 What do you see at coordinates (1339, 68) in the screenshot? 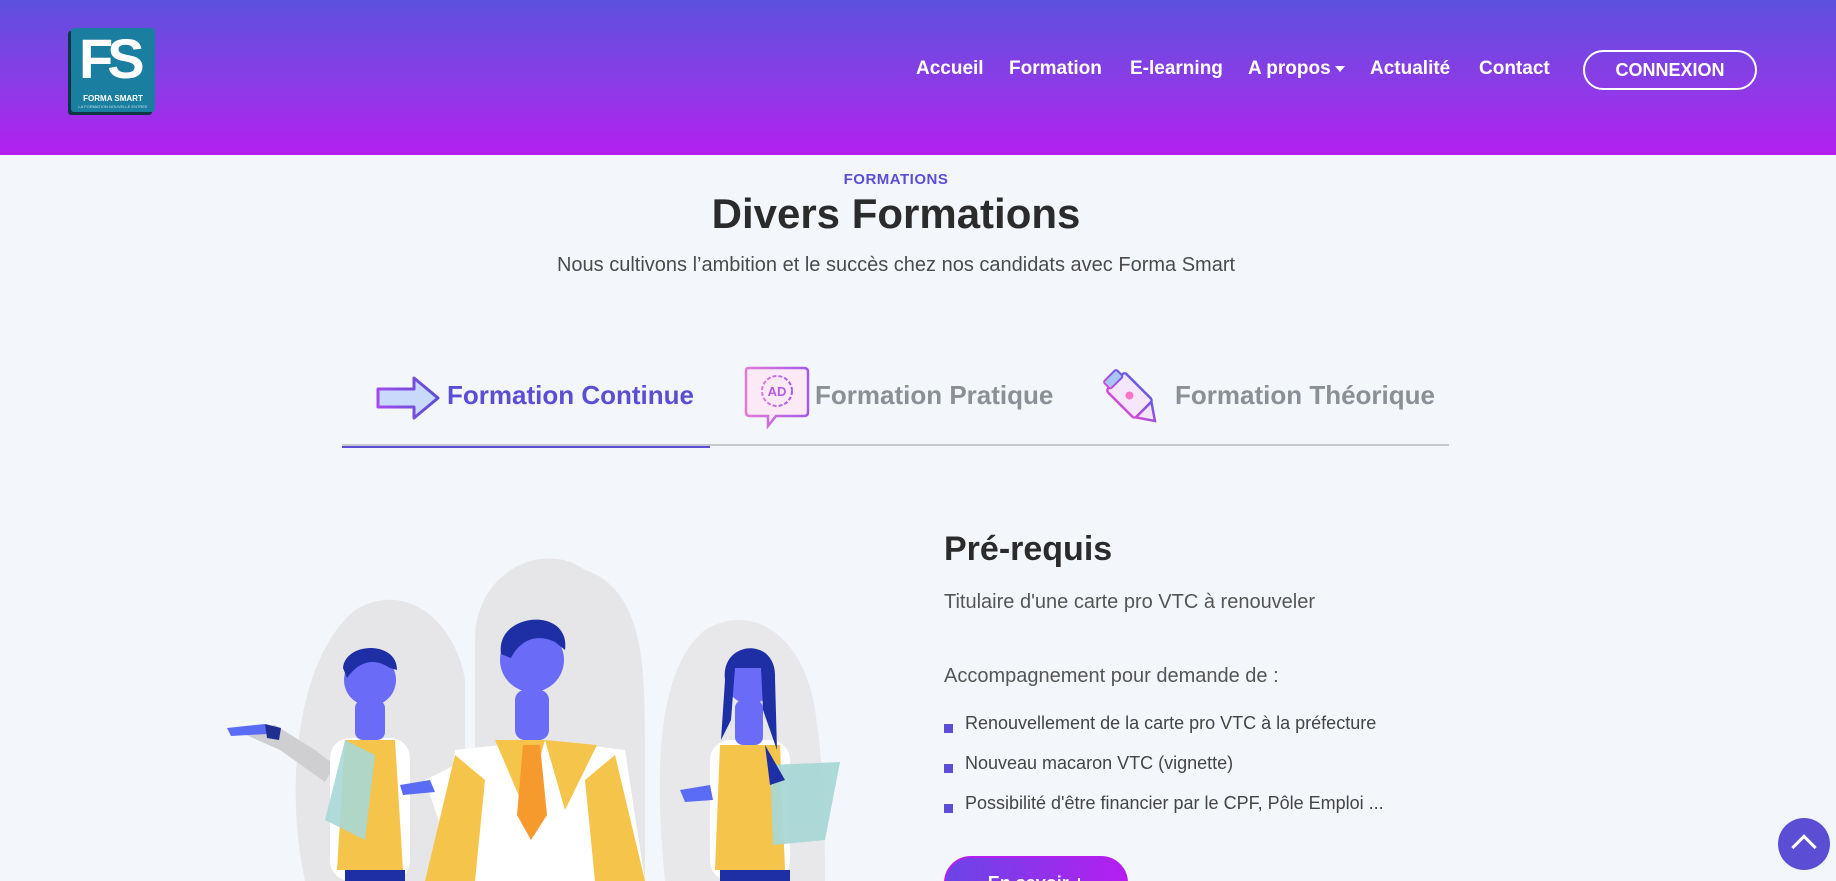
I see `chevron-down-icon` at bounding box center [1339, 68].